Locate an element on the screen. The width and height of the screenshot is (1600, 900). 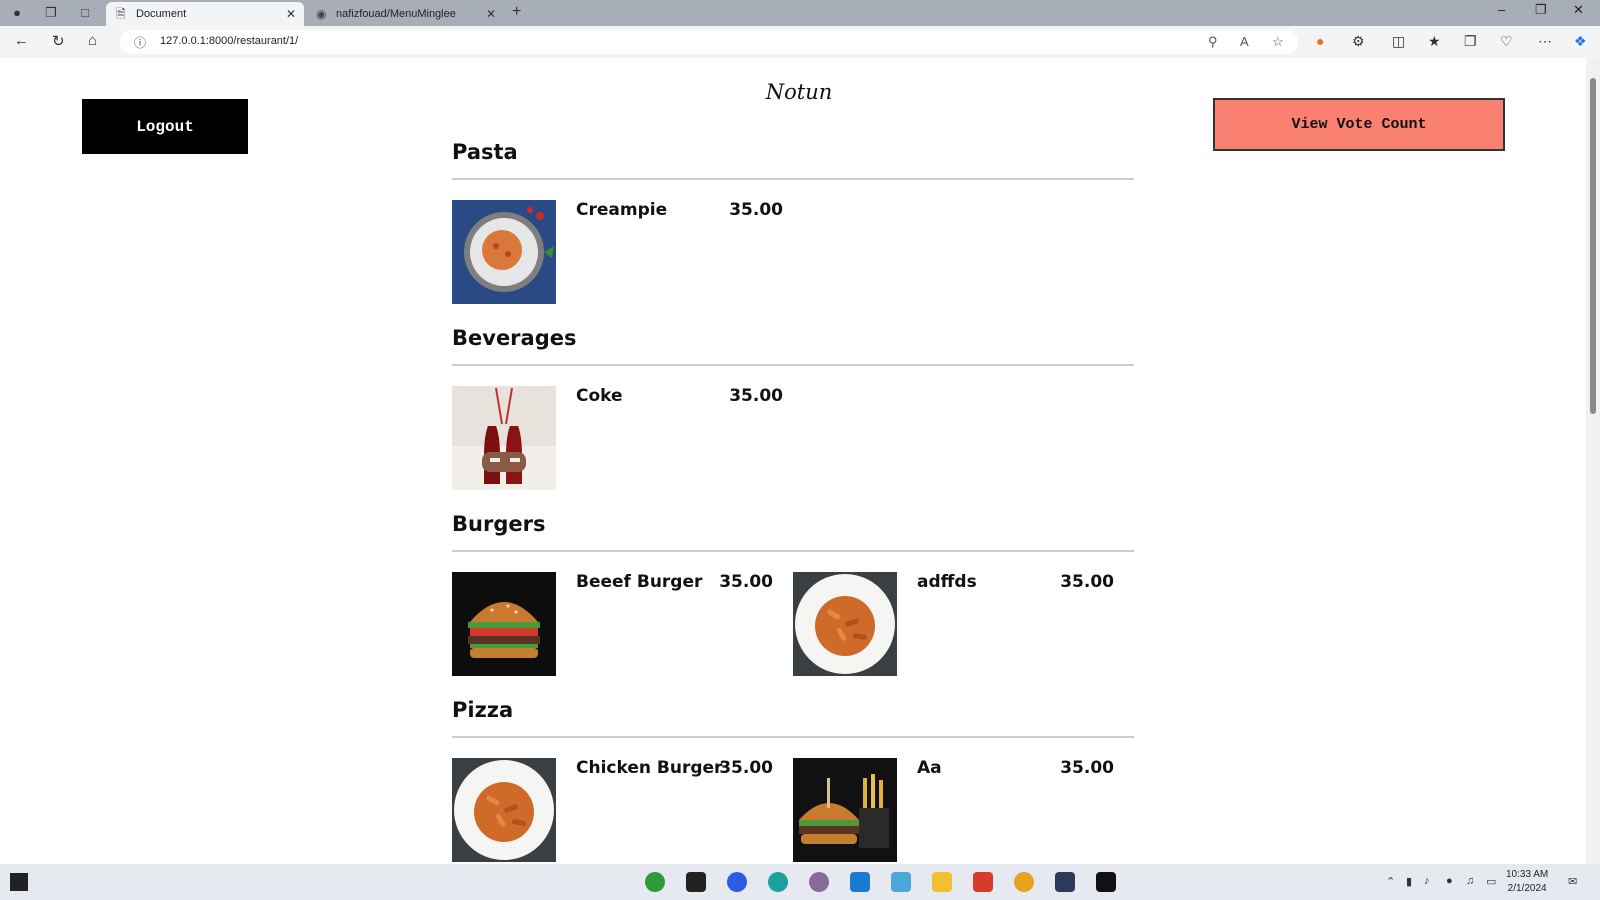
category-pasta: Pasta Creampie 35.00 is located at coordinates (793, 220).